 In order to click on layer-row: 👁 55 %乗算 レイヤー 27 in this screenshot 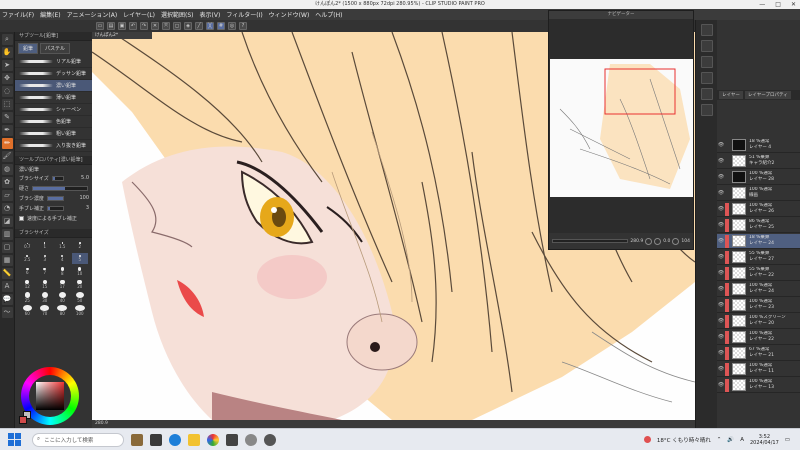, I will do `click(758, 257)`.